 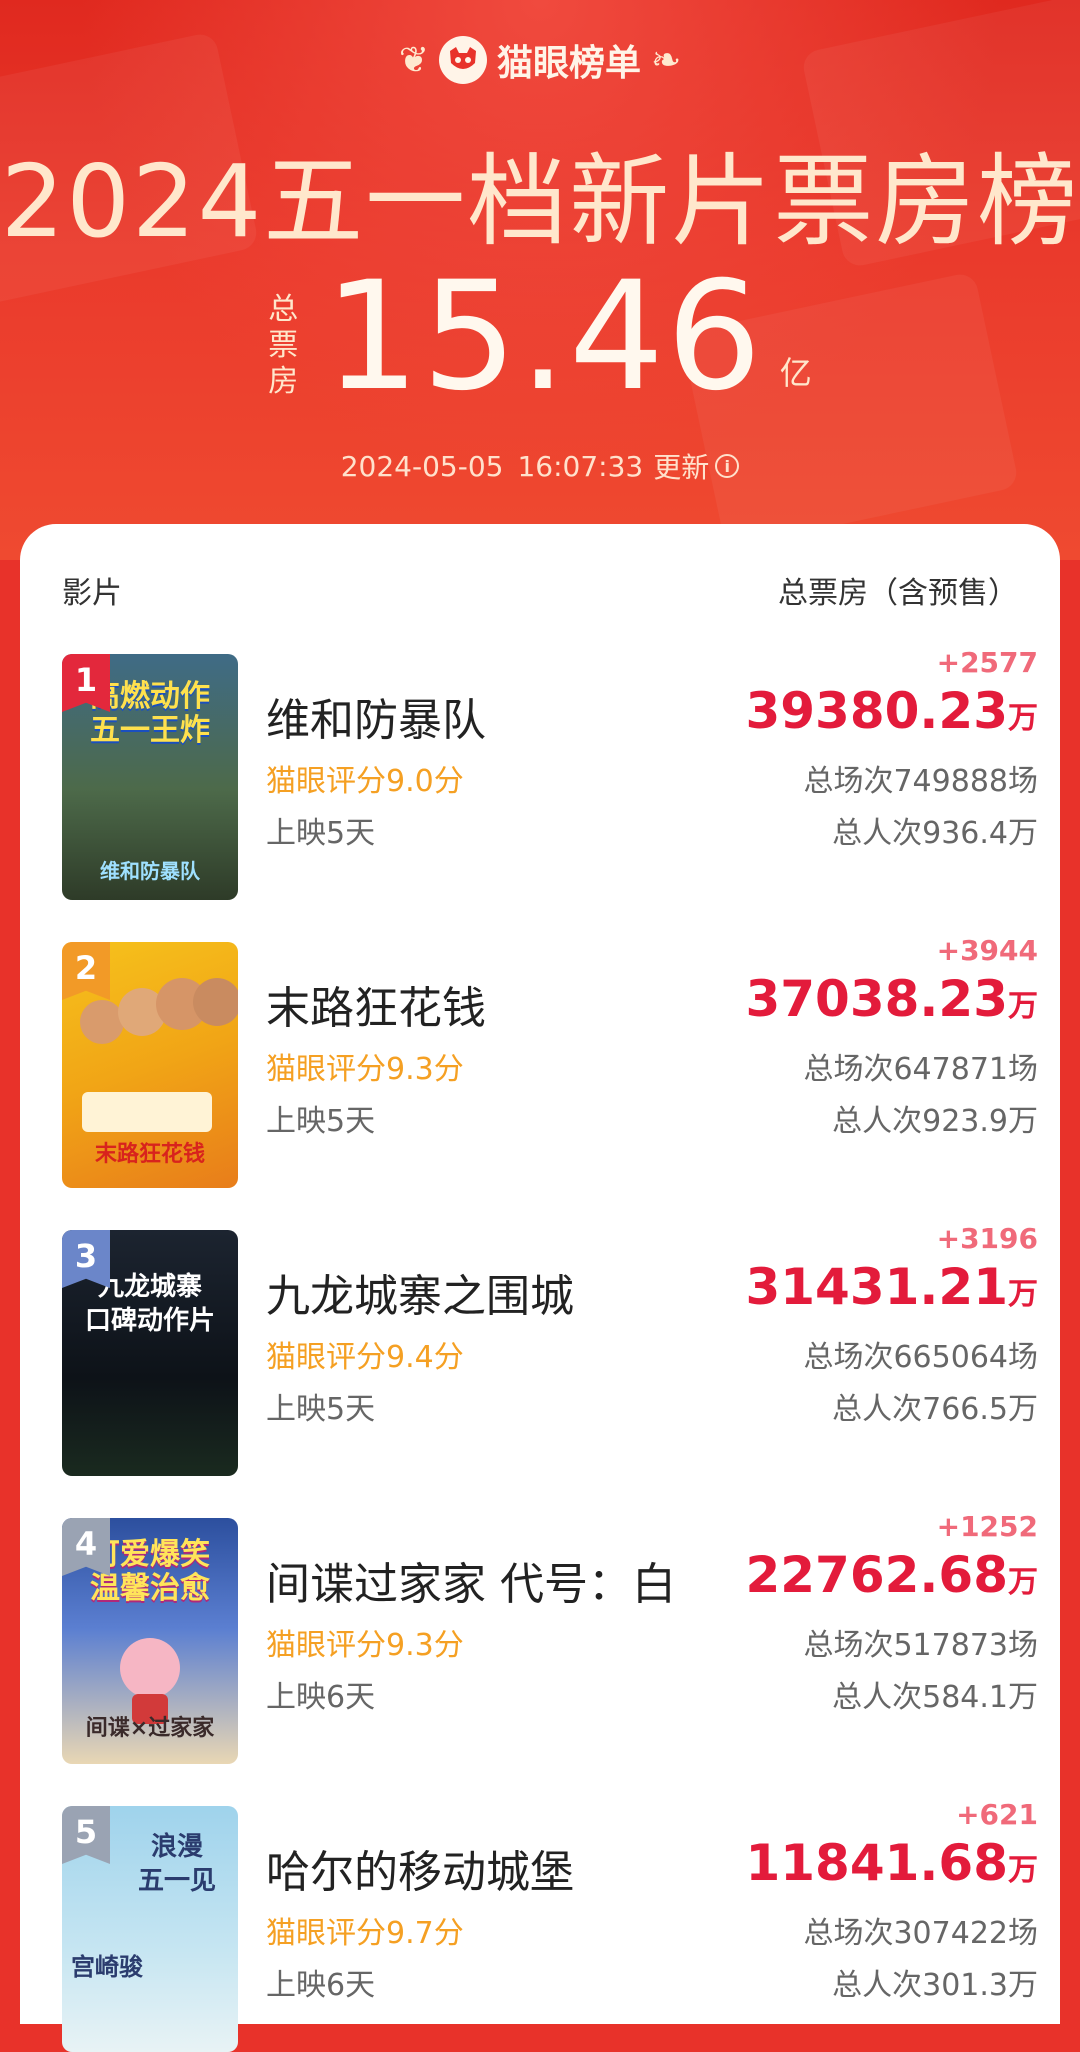 I want to click on total-viewers: 总人次936.4万, so click(x=935, y=833).